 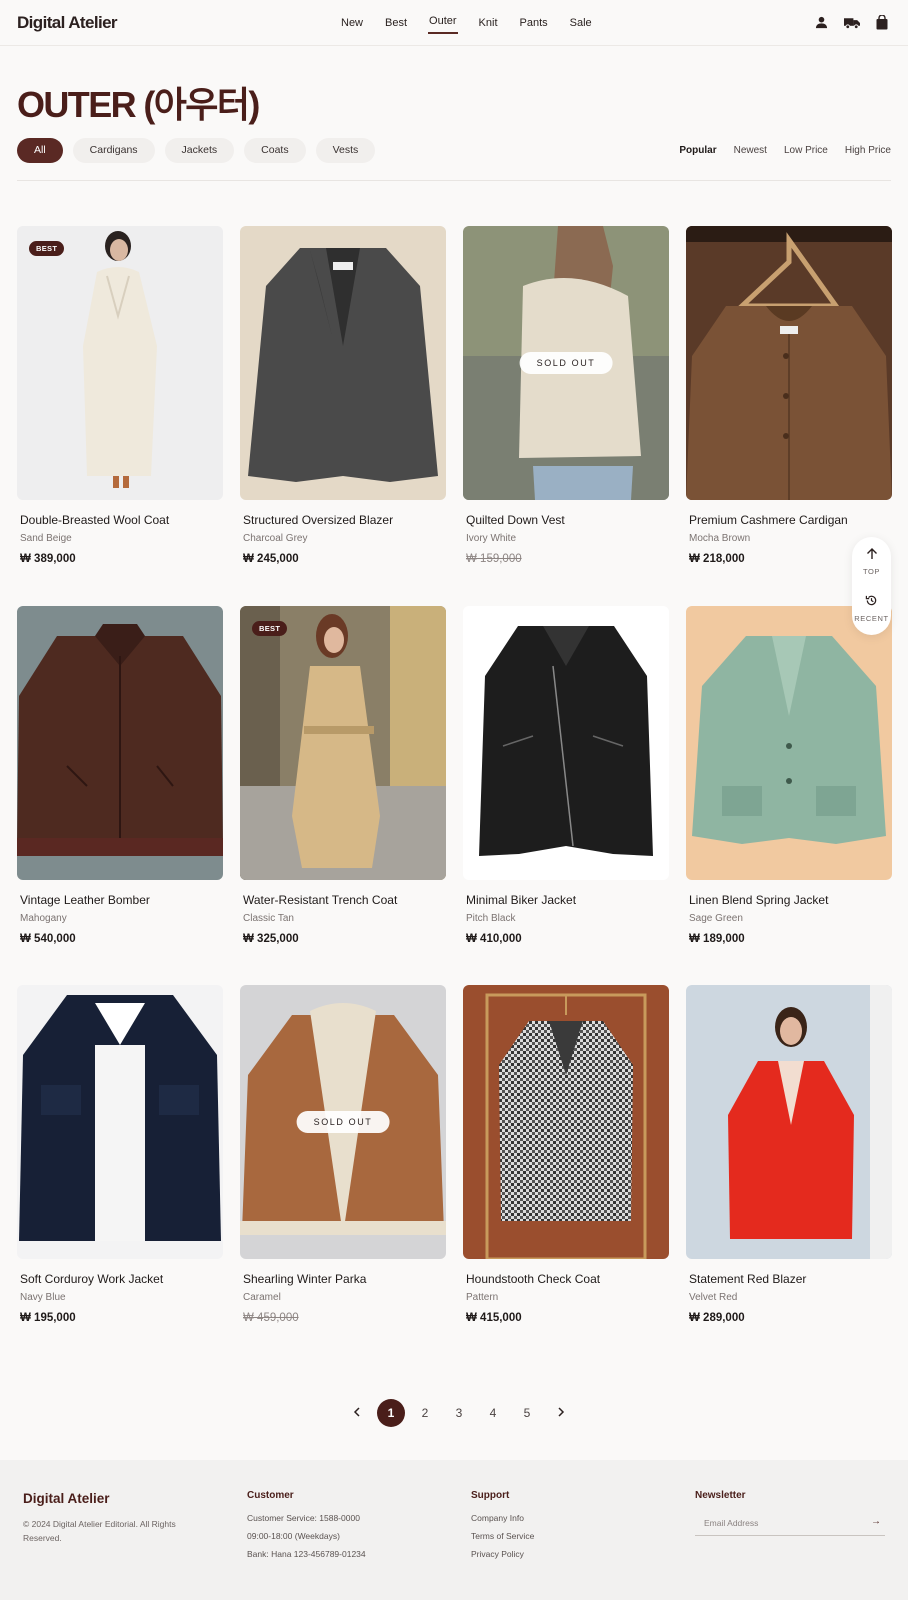 I want to click on product-name: Houndstooth Check Coat, so click(x=567, y=1279).